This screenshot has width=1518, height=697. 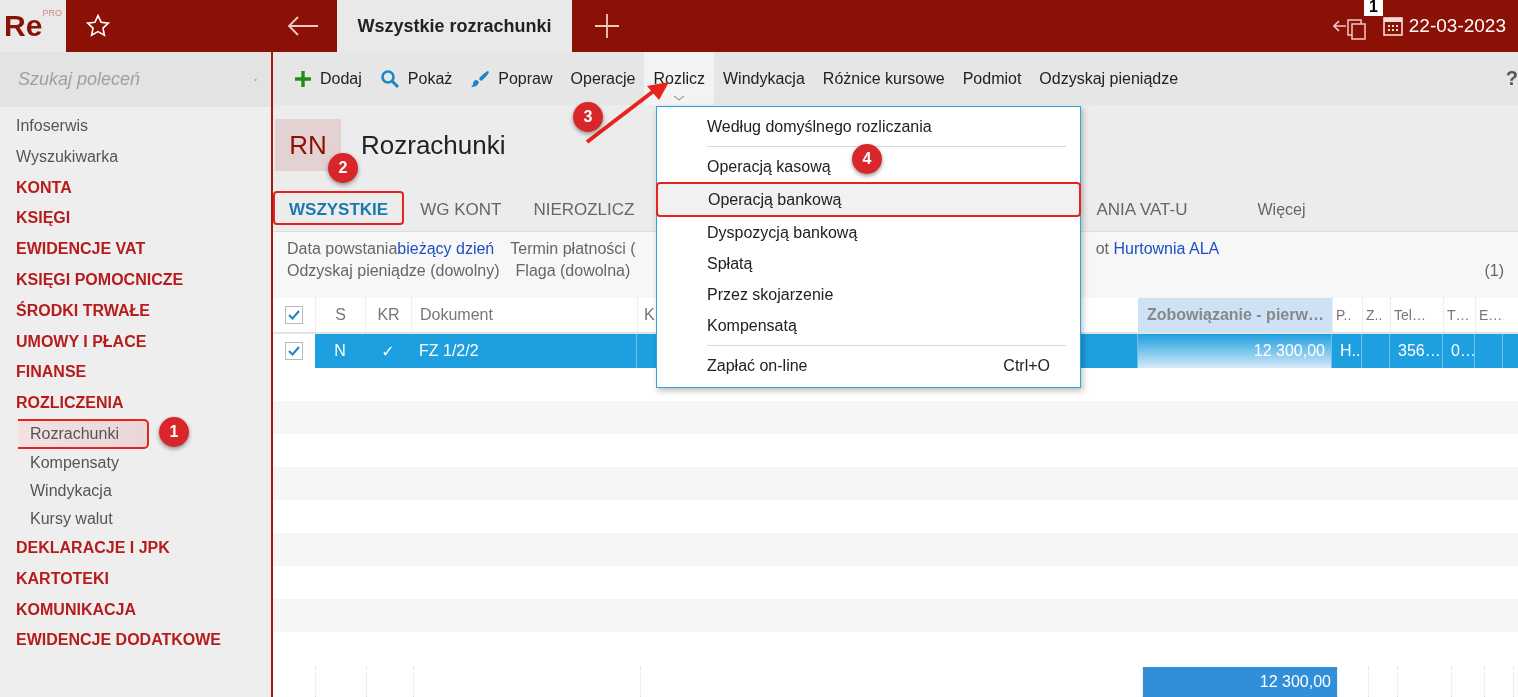 What do you see at coordinates (340, 351) in the screenshot?
I see `table-cell: N` at bounding box center [340, 351].